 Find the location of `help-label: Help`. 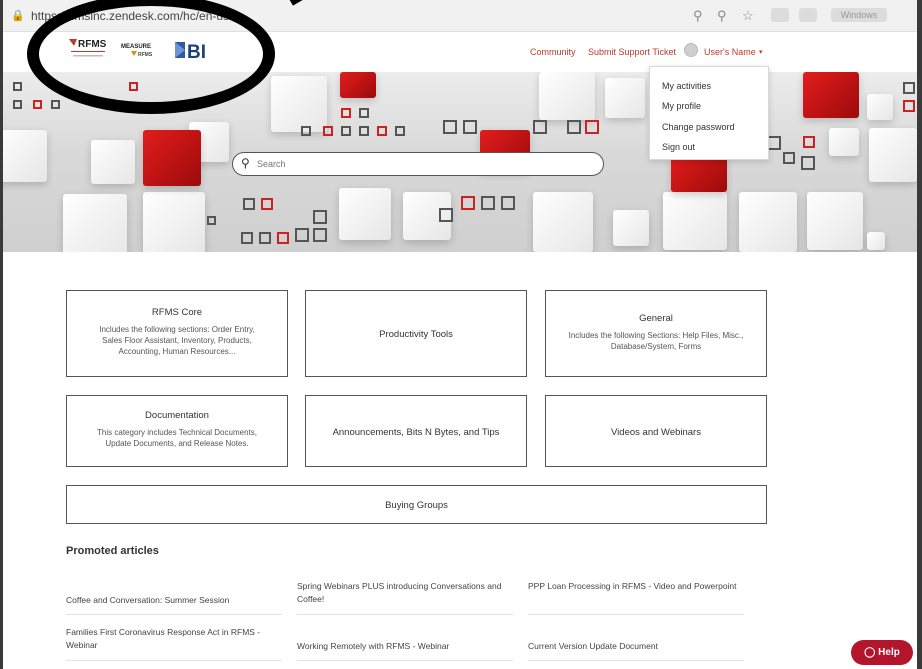

help-label: Help is located at coordinates (889, 652).